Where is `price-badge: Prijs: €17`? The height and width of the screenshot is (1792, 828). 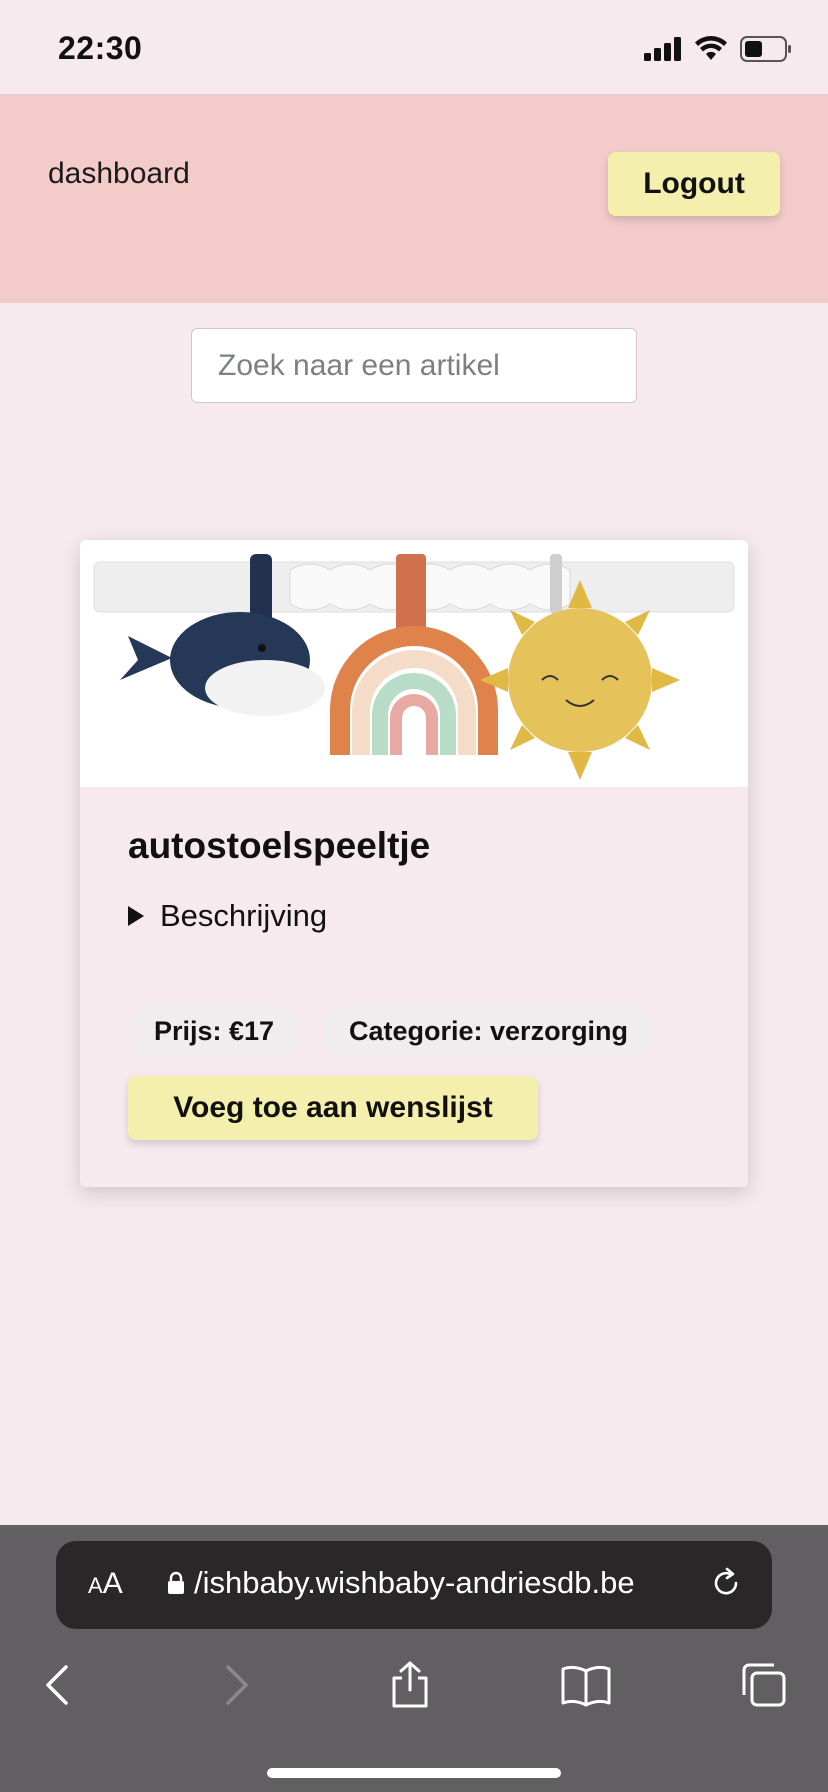
price-badge: Prijs: €17 is located at coordinates (214, 1031).